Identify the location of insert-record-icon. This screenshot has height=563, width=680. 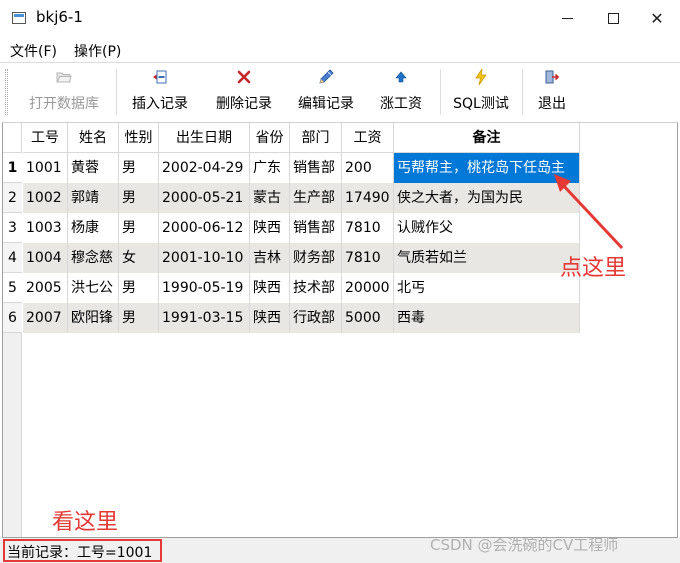
(160, 77).